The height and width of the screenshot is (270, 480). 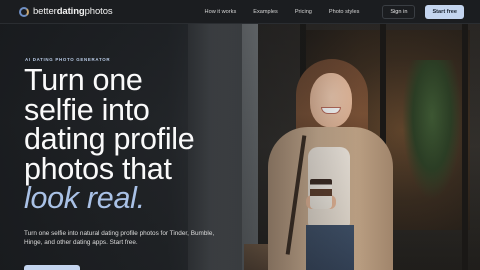 What do you see at coordinates (444, 11) in the screenshot?
I see `start-free-button: Start free` at bounding box center [444, 11].